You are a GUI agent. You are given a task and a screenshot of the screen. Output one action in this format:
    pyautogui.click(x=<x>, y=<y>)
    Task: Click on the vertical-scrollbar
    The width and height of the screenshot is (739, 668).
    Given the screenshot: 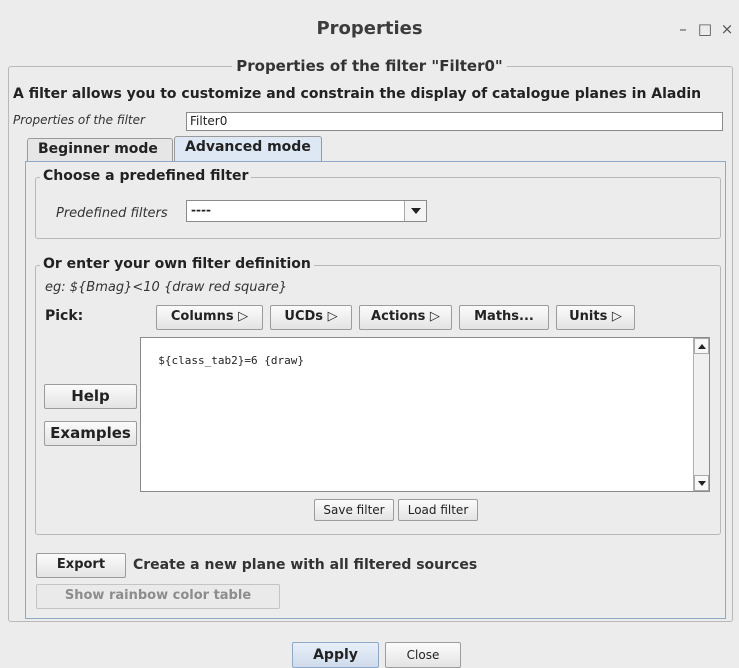 What is the action you would take?
    pyautogui.click(x=701, y=414)
    